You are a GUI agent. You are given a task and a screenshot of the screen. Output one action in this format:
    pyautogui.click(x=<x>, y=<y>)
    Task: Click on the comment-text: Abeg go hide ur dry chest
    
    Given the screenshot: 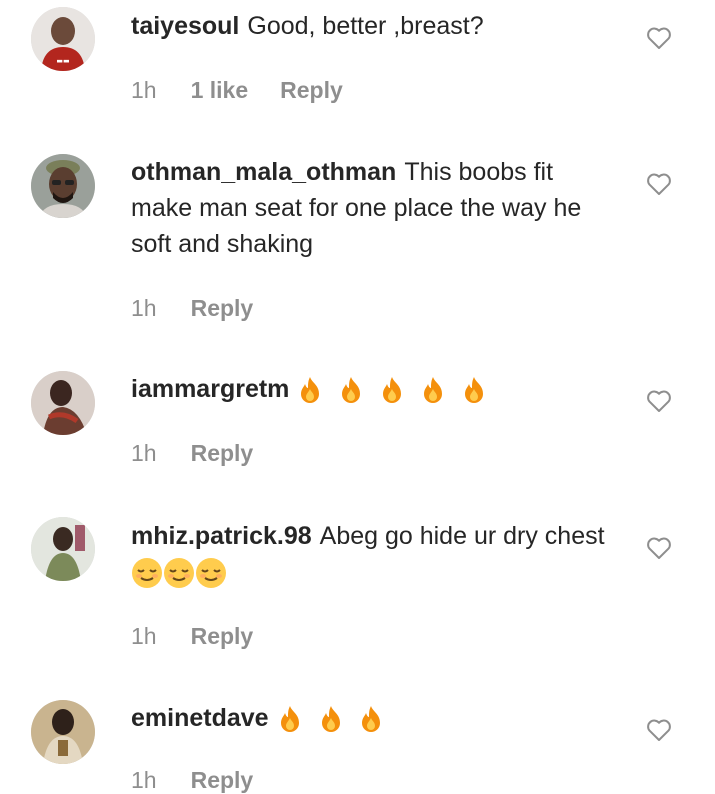 What is the action you would take?
    pyautogui.click(x=462, y=536)
    